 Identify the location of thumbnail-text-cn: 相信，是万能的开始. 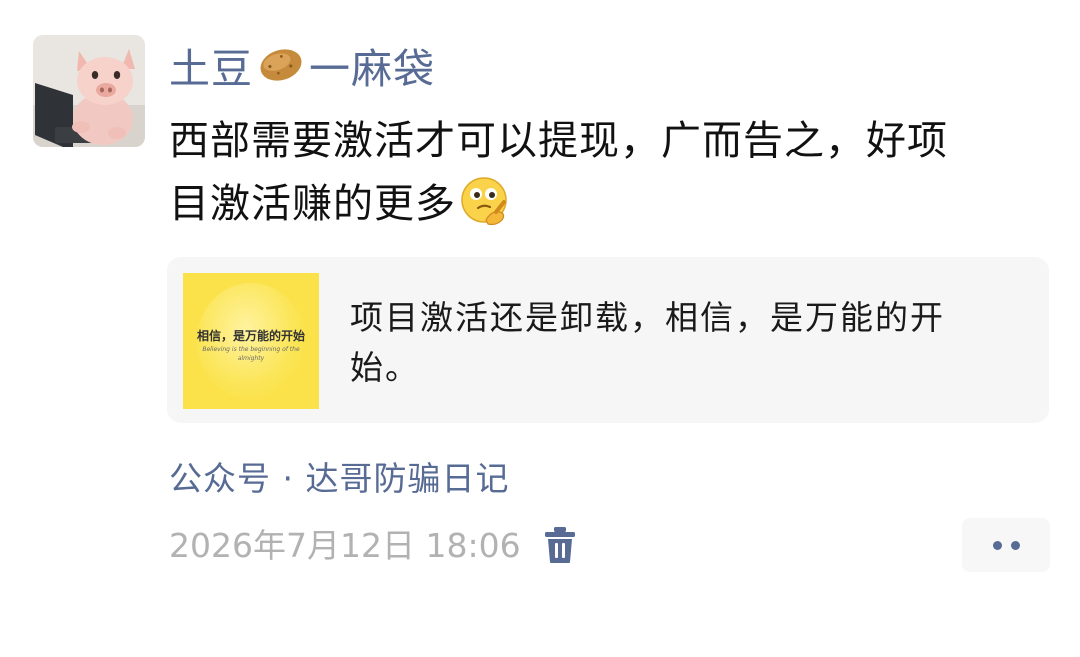
(250, 336).